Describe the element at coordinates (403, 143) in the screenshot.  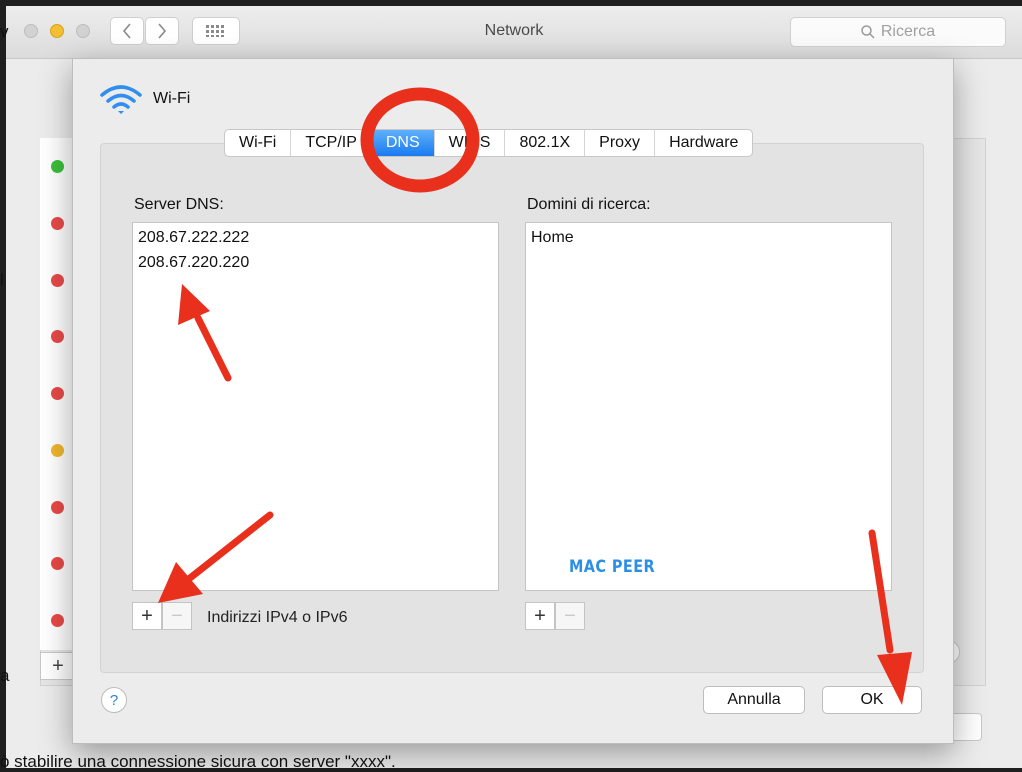
I see `tab-dns: DNS` at that location.